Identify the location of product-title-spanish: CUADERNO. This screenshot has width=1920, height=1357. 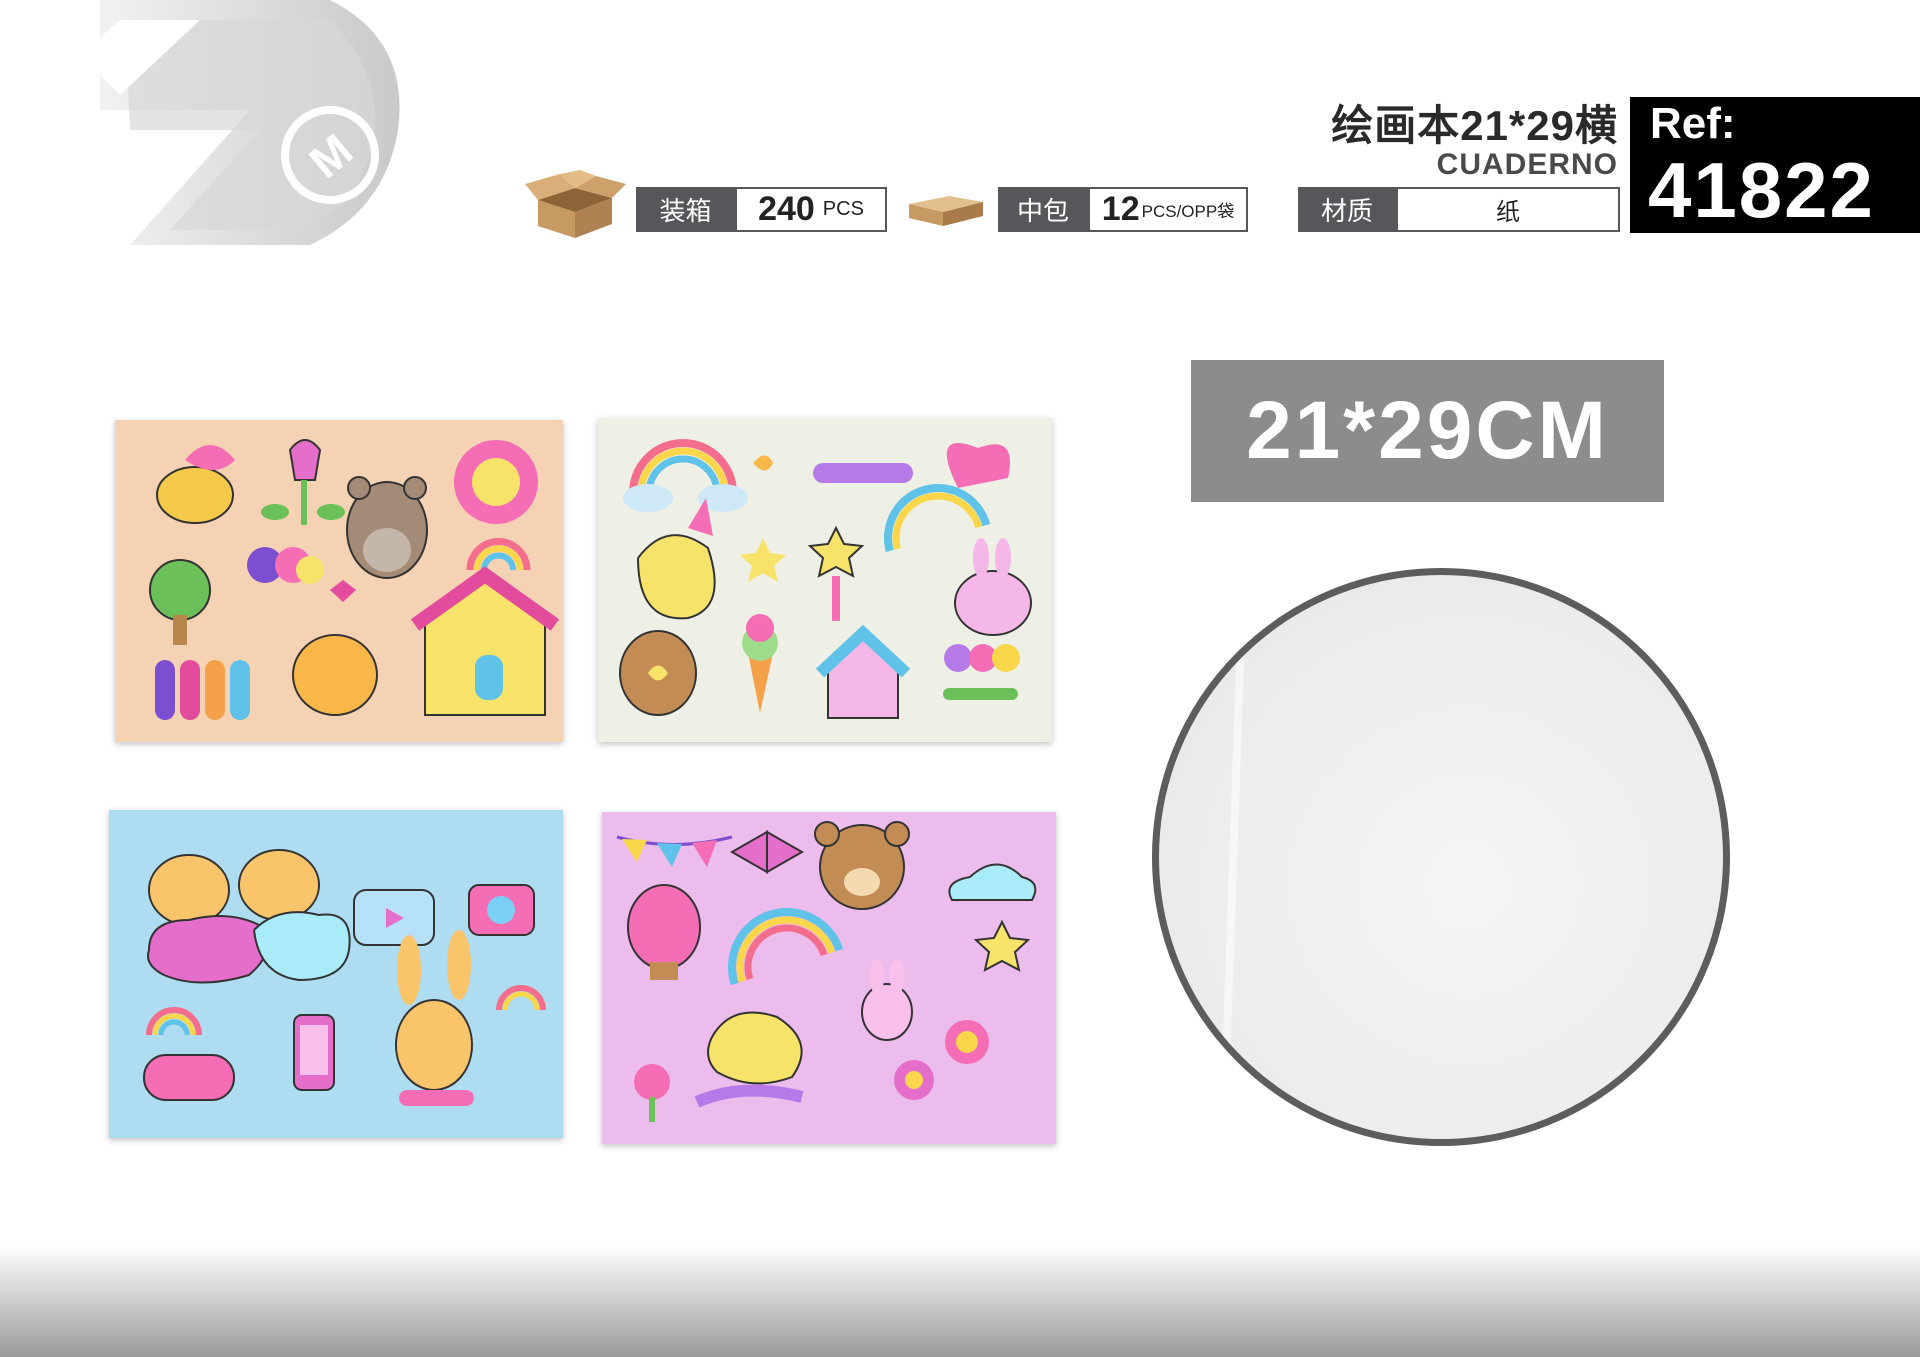
(1527, 164).